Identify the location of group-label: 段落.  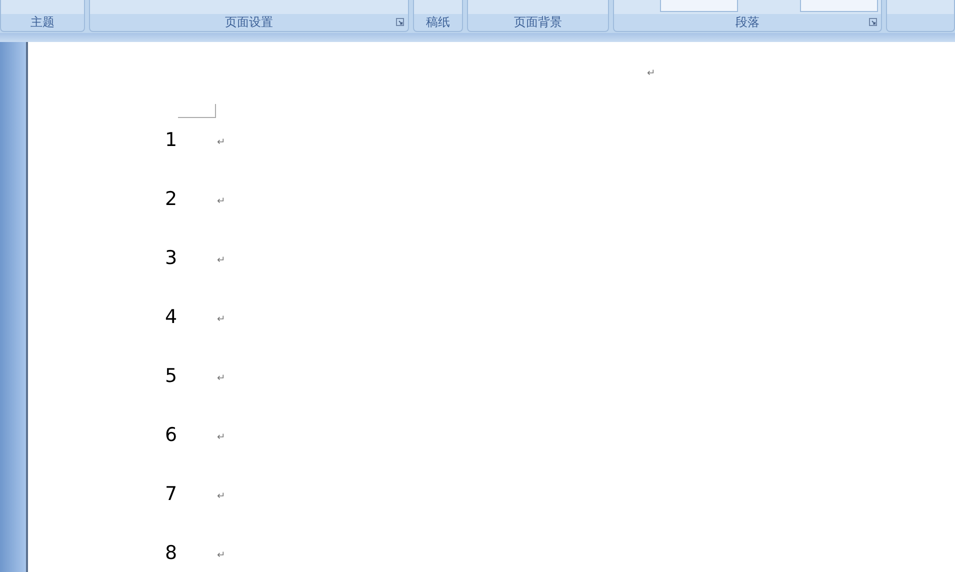
(747, 22).